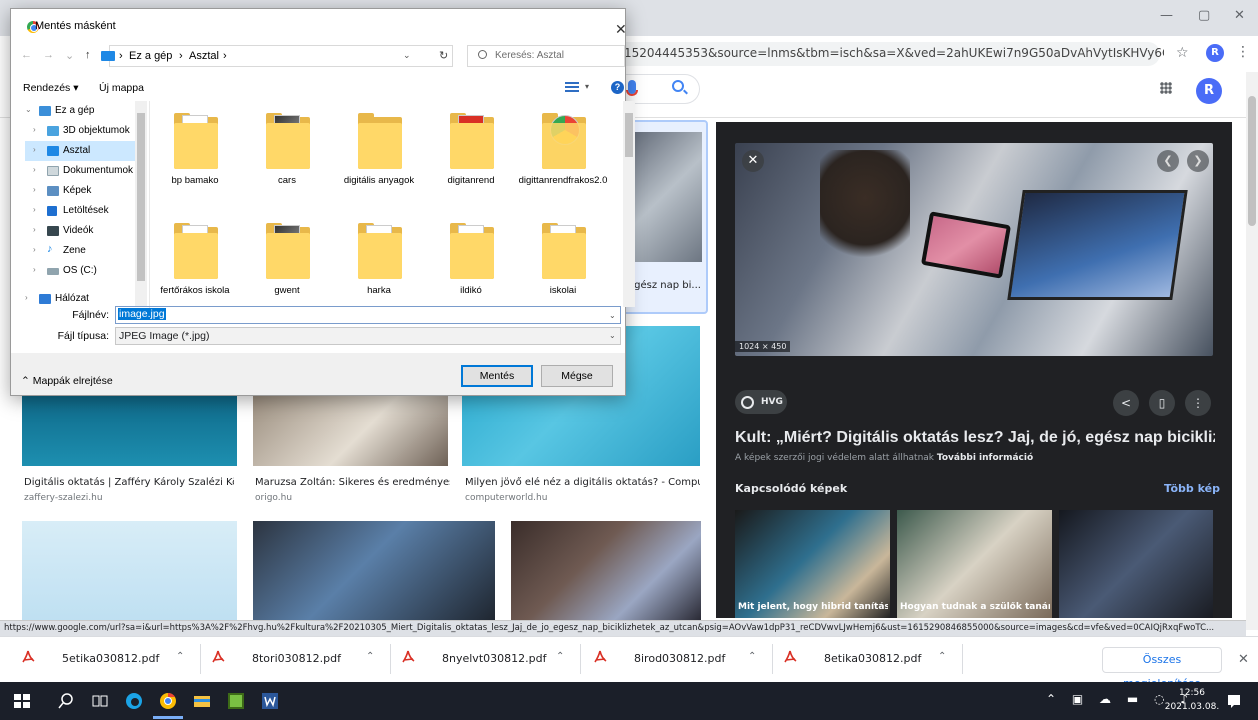  What do you see at coordinates (379, 262) in the screenshot?
I see `folder-item: harka` at bounding box center [379, 262].